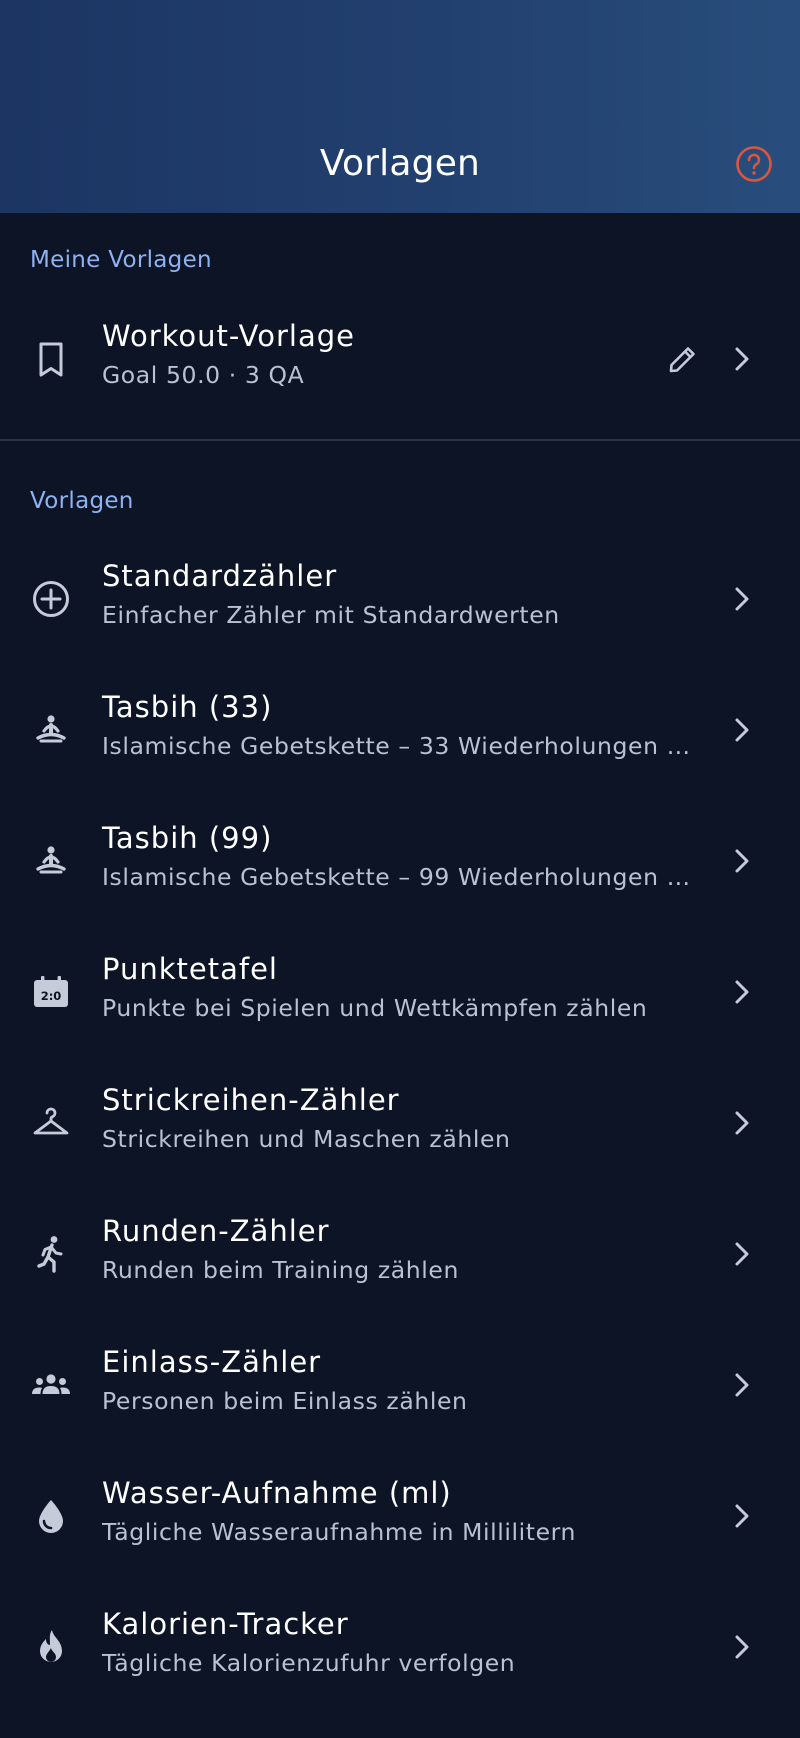  Describe the element at coordinates (51, 1123) in the screenshot. I see `hanger-icon` at that location.